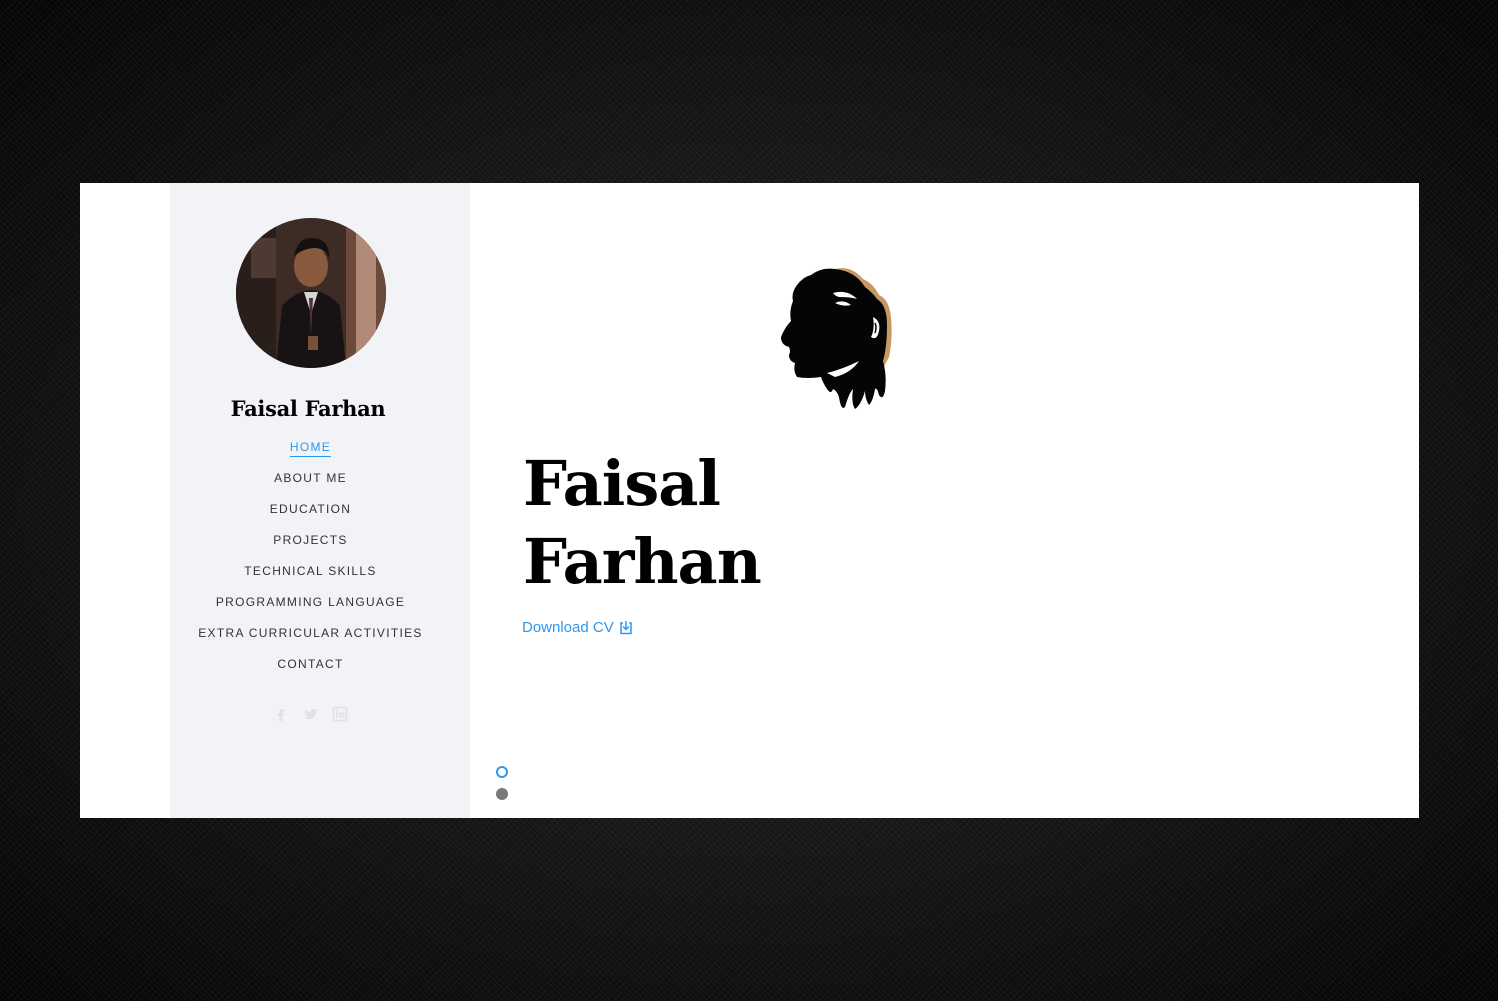 The height and width of the screenshot is (1001, 1498). I want to click on nav-item-home: HOME, so click(310, 451).